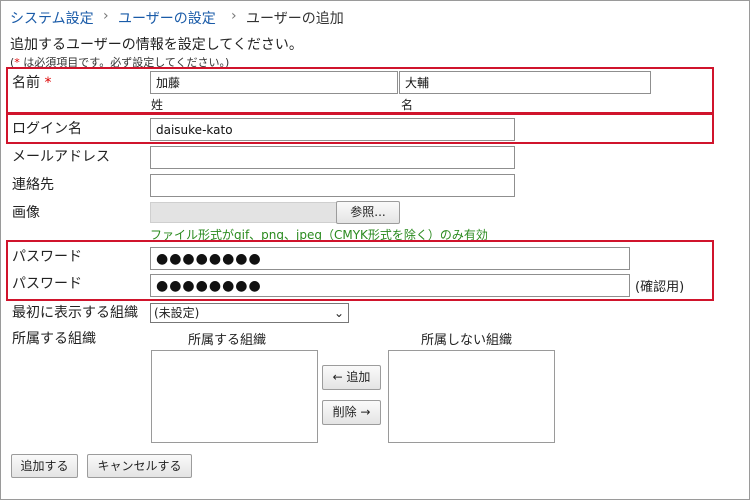  Describe the element at coordinates (332, 129) in the screenshot. I see `login-name-input` at that location.